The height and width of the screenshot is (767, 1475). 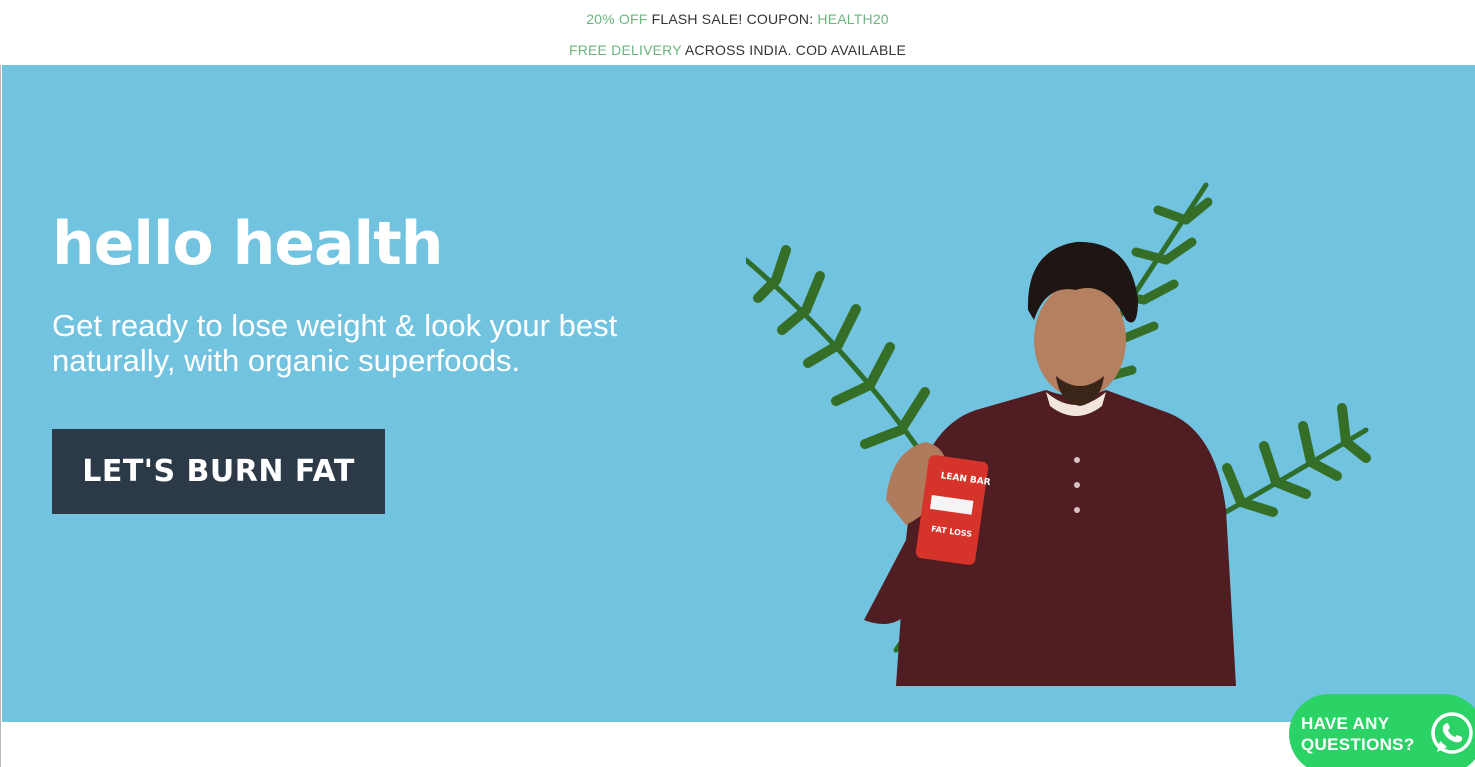 What do you see at coordinates (1452, 733) in the screenshot?
I see `whatsapp-icon` at bounding box center [1452, 733].